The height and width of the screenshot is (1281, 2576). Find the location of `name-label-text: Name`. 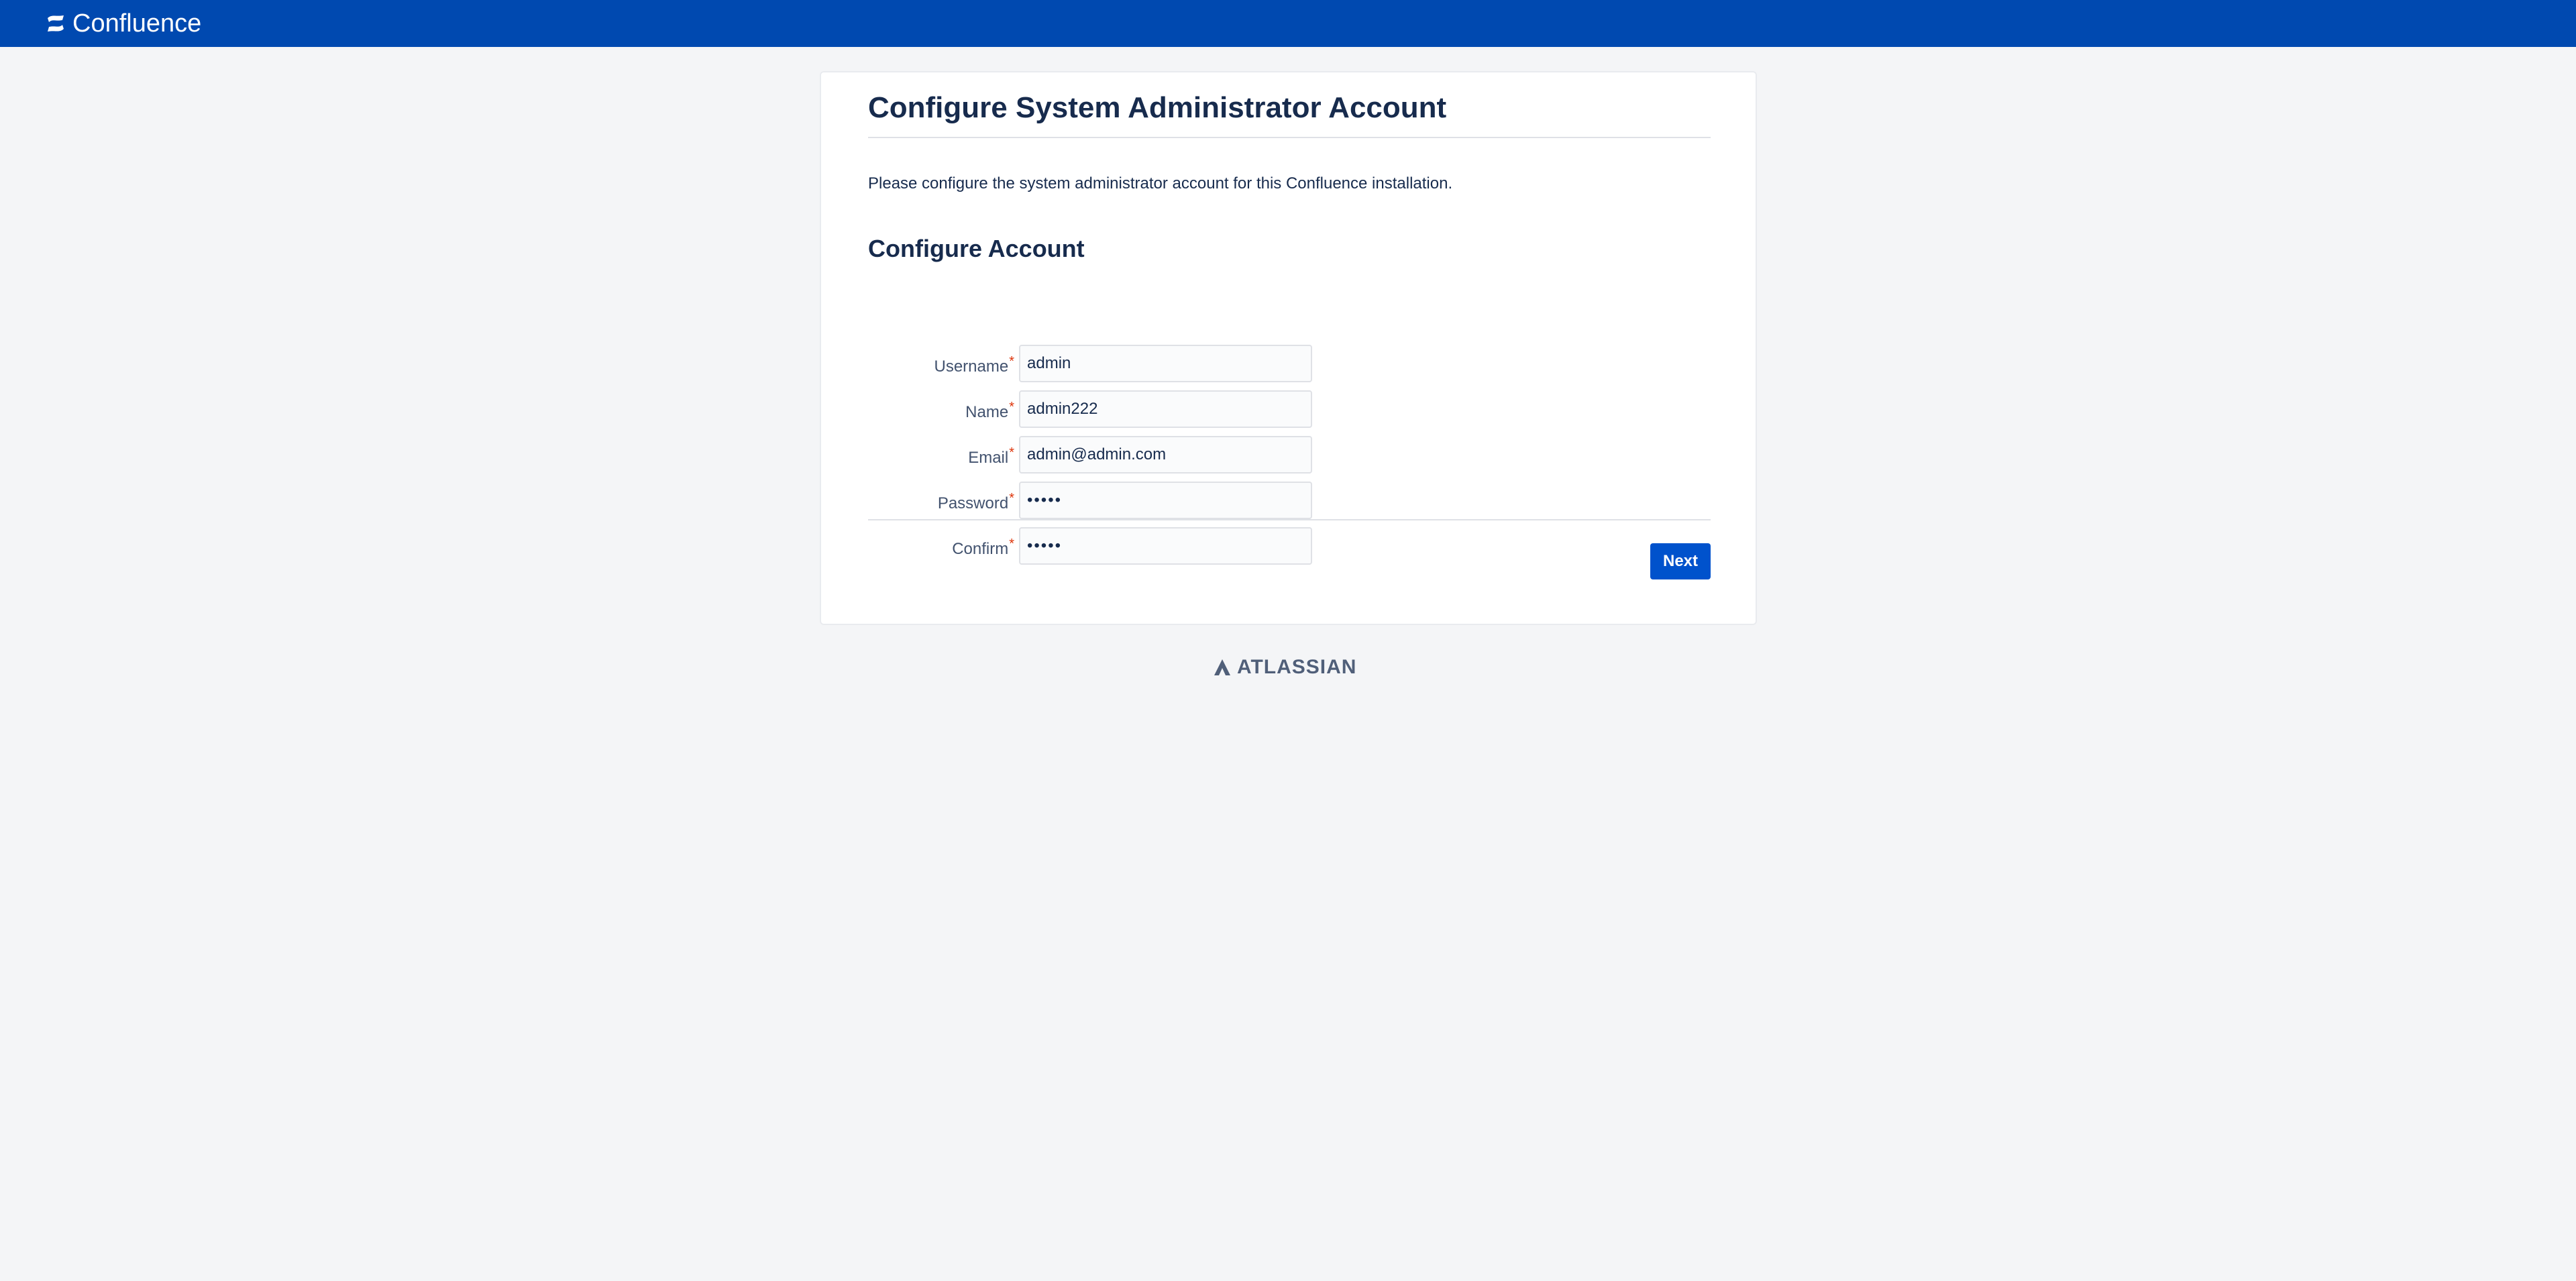

name-label-text: Name is located at coordinates (987, 412).